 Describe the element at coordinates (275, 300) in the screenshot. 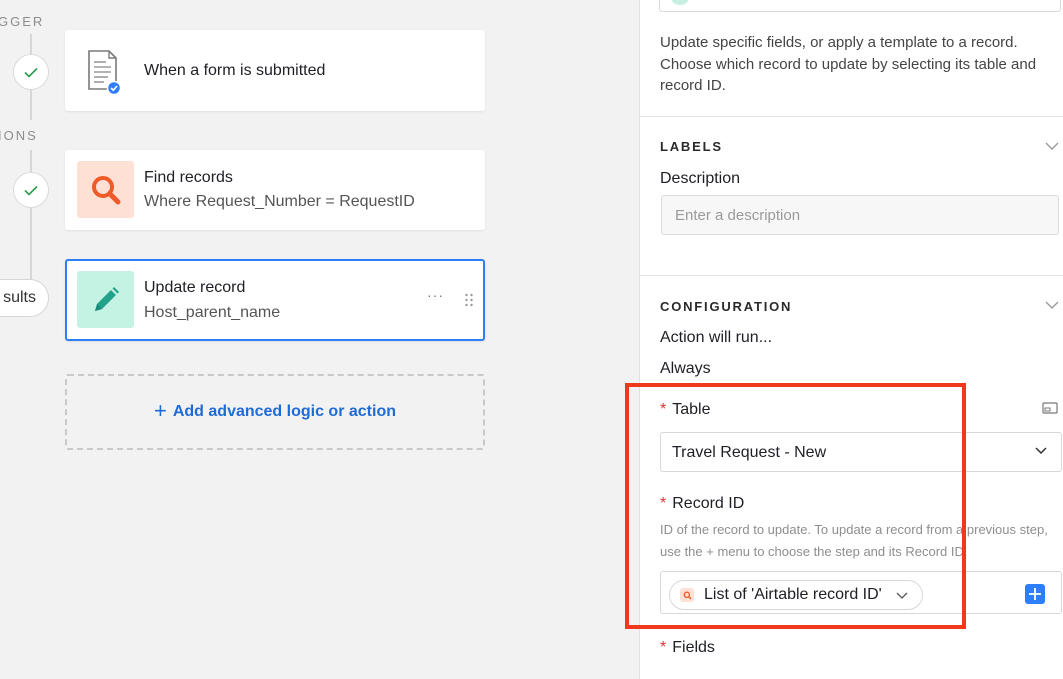

I see `update-record-card: Update record Host_parent_name ···` at that location.